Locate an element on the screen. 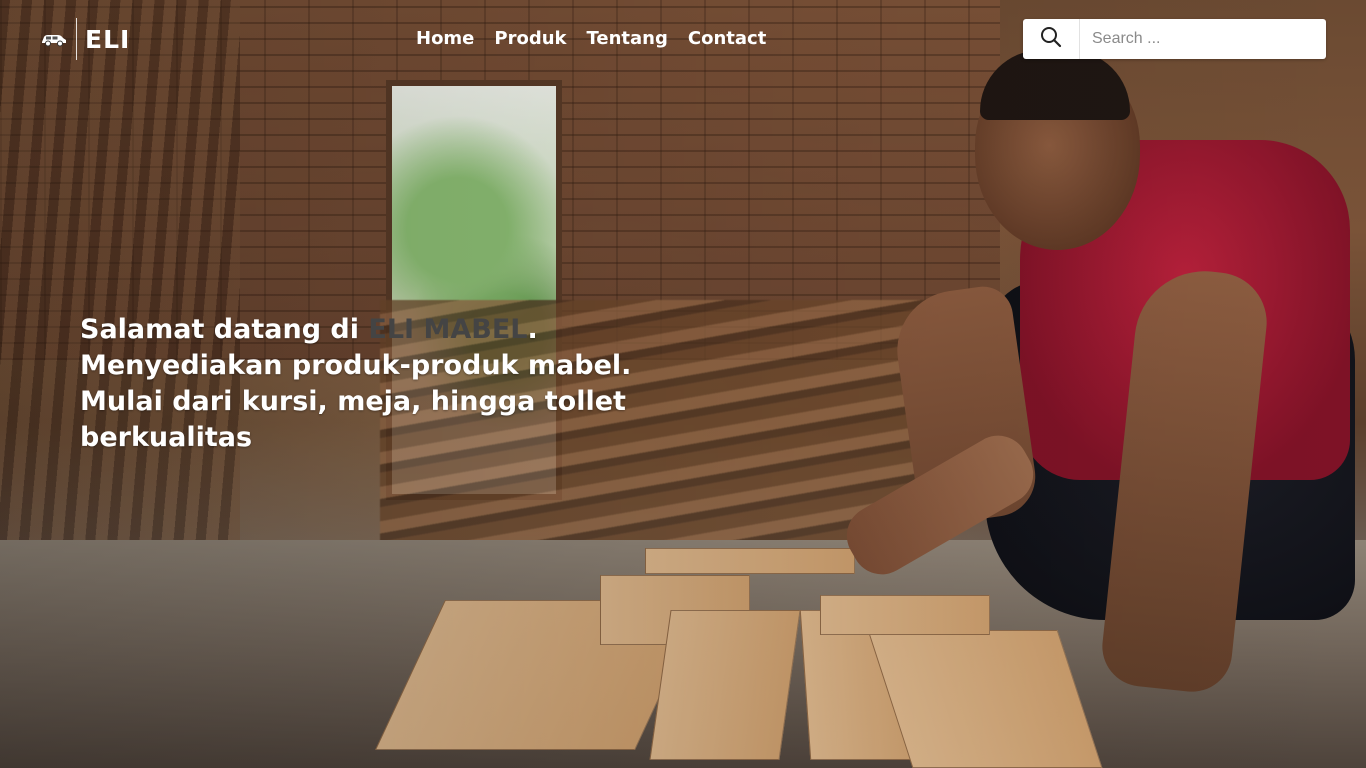  hero-line-3: Mulai dari kursi, meja, hingga tollet is located at coordinates (353, 401).